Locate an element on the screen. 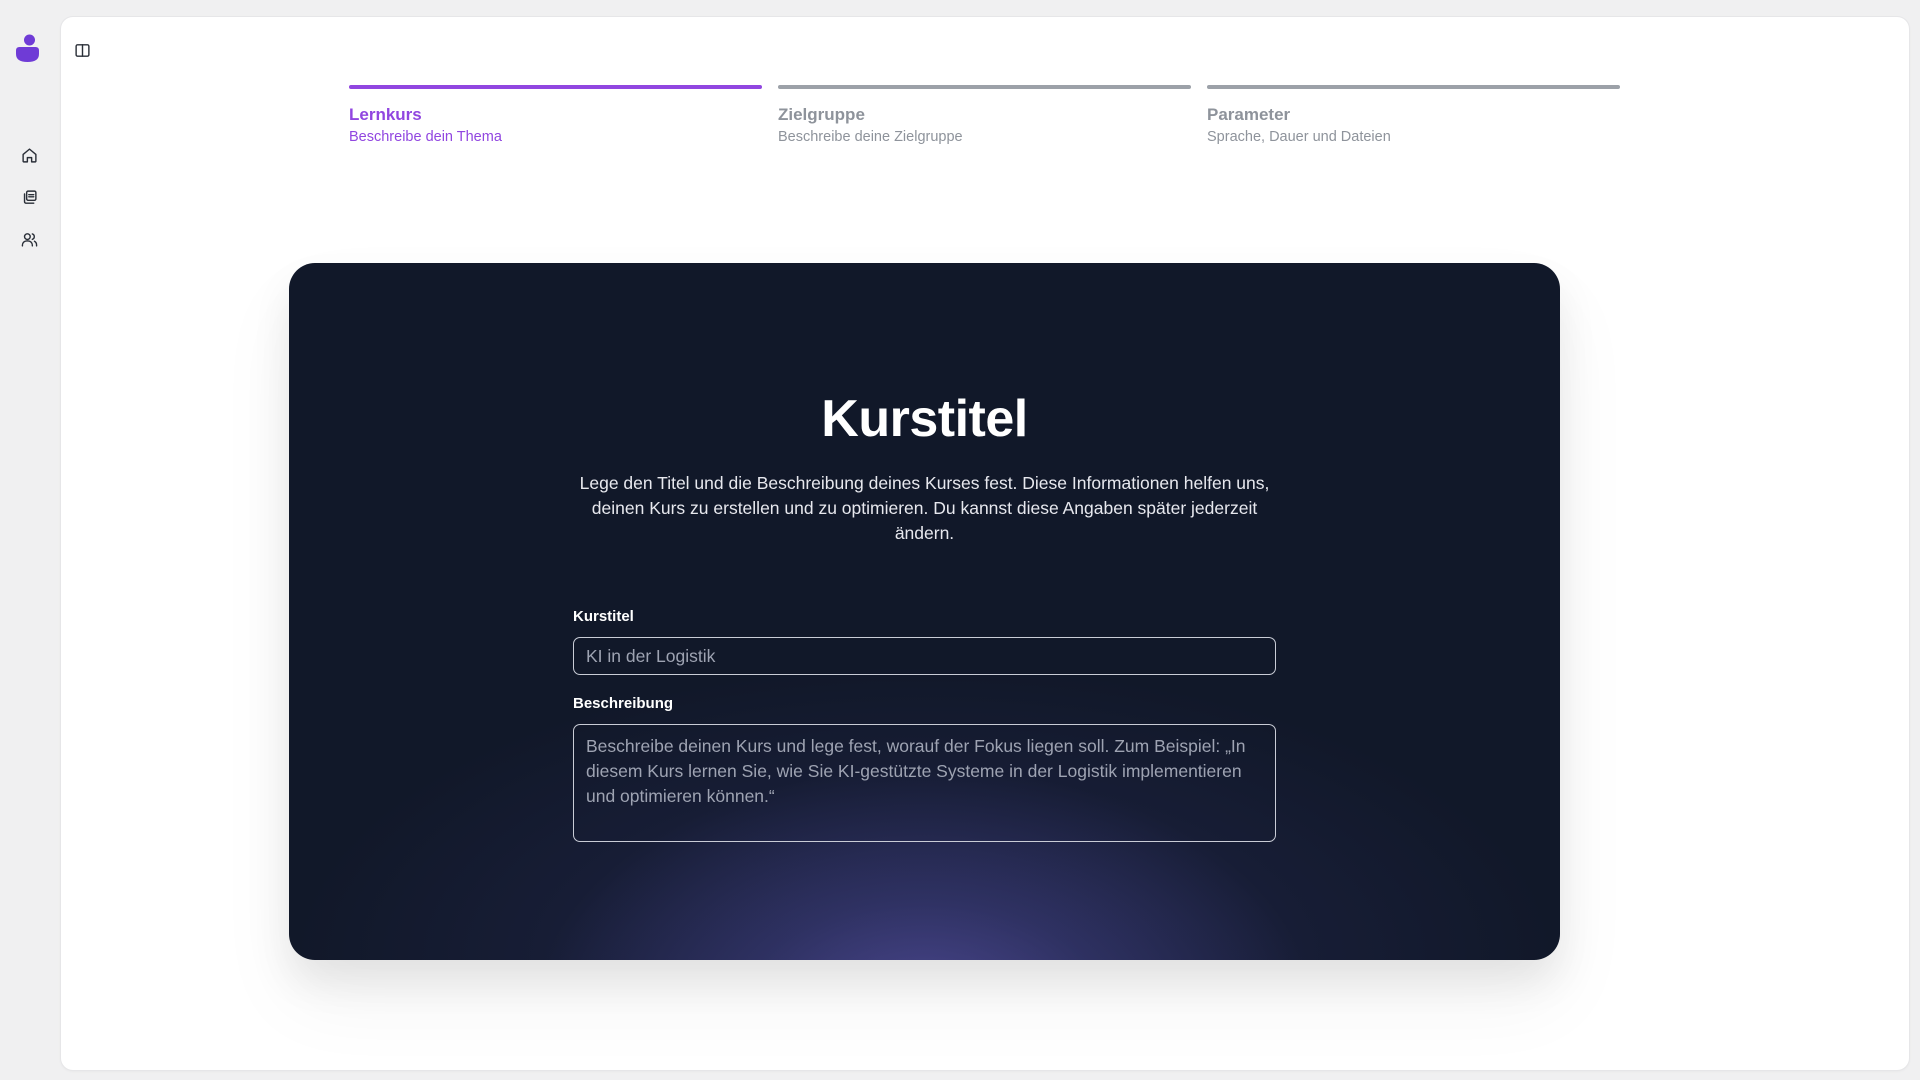  step-subtitle: Sprache, Dauer und Dateien is located at coordinates (1299, 137).